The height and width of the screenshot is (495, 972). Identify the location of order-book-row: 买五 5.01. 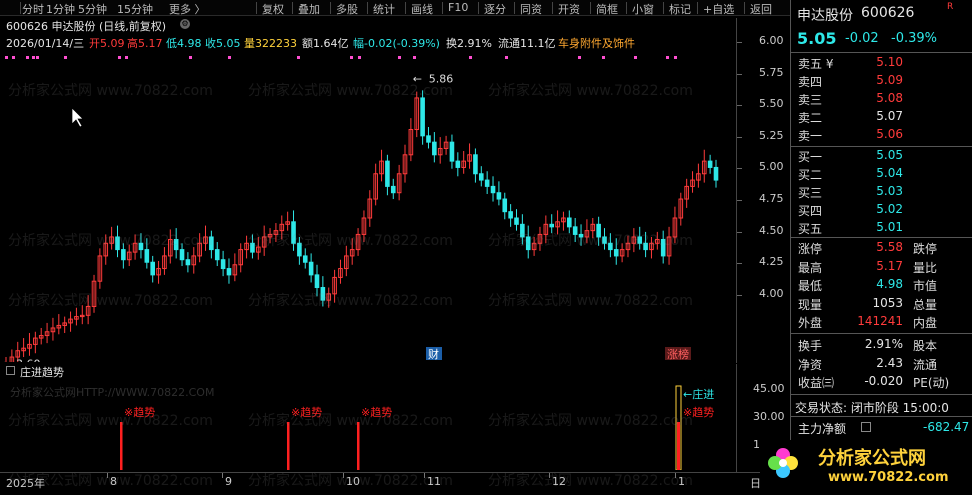
(881, 229).